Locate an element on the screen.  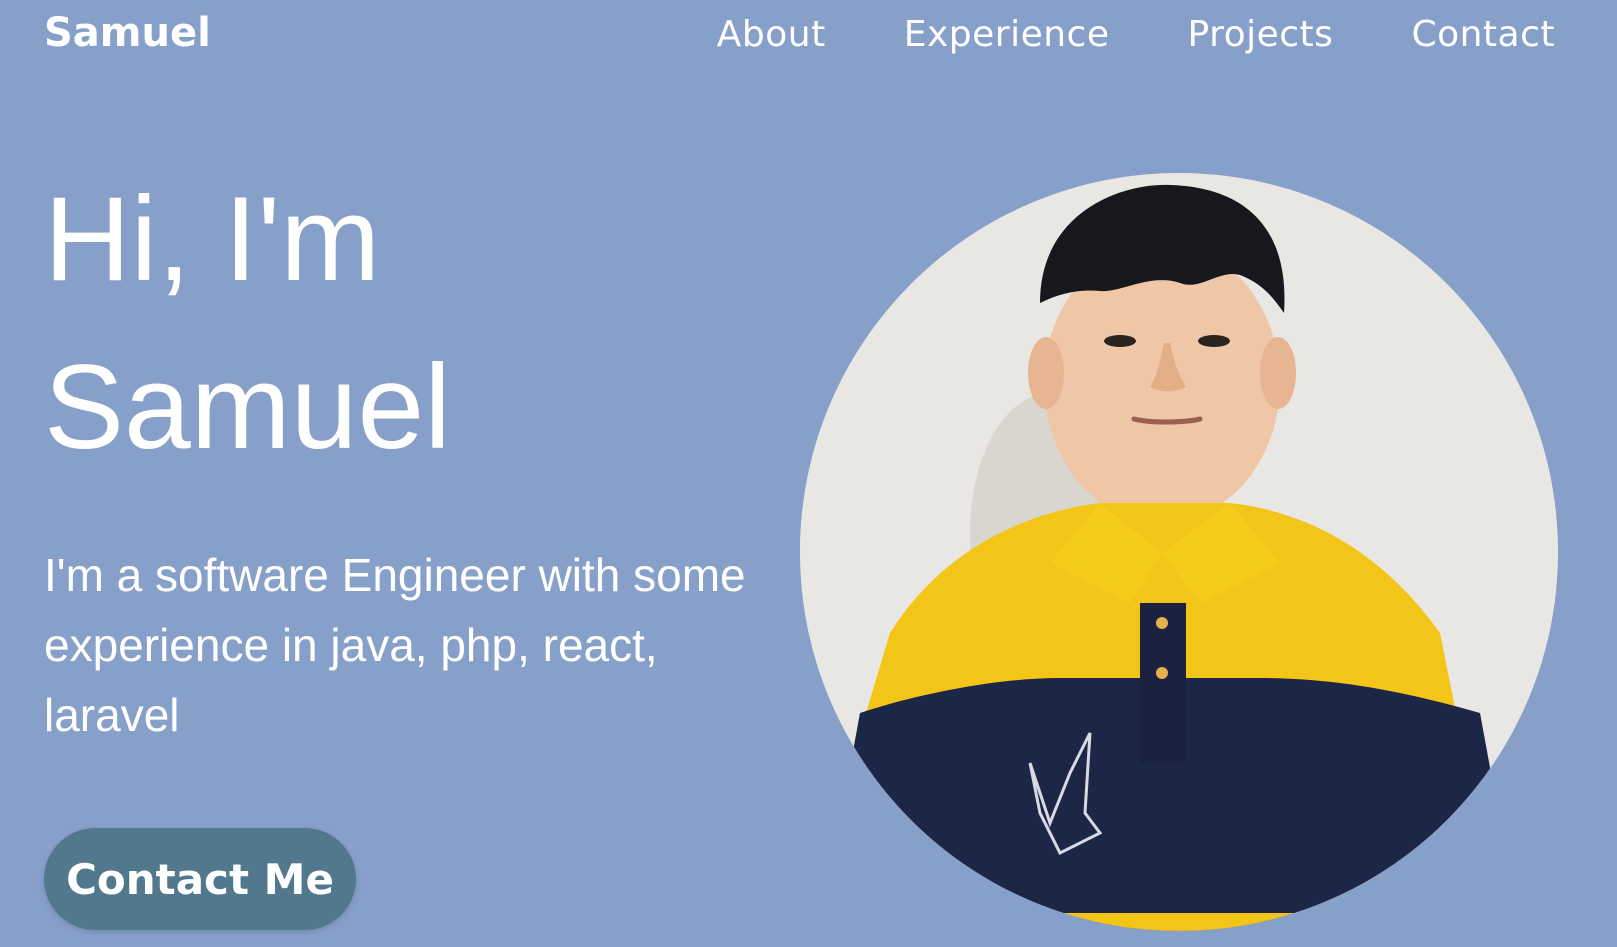
contact-me-button: Contact Me is located at coordinates (200, 879).